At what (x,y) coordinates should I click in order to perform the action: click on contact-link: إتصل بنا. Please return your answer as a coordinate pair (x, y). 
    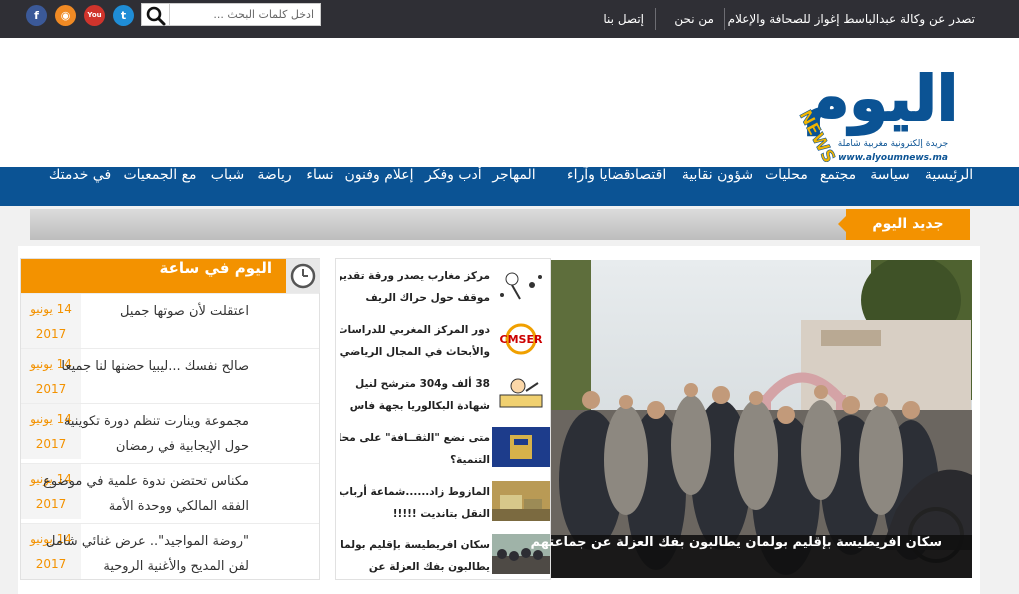
    Looking at the image, I should click on (623, 19).